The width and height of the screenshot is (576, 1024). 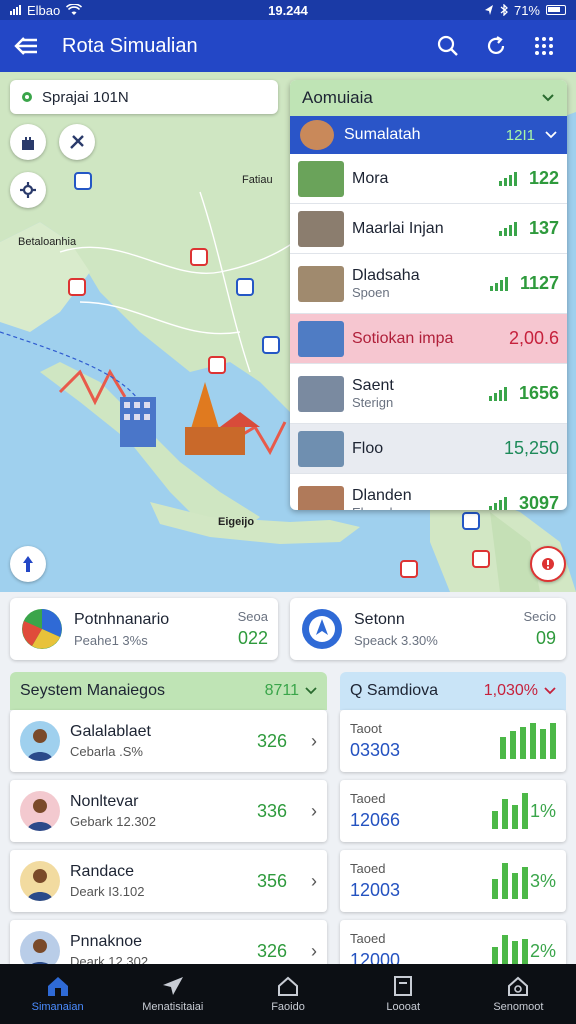 I want to click on alert-marker-button, so click(x=548, y=564).